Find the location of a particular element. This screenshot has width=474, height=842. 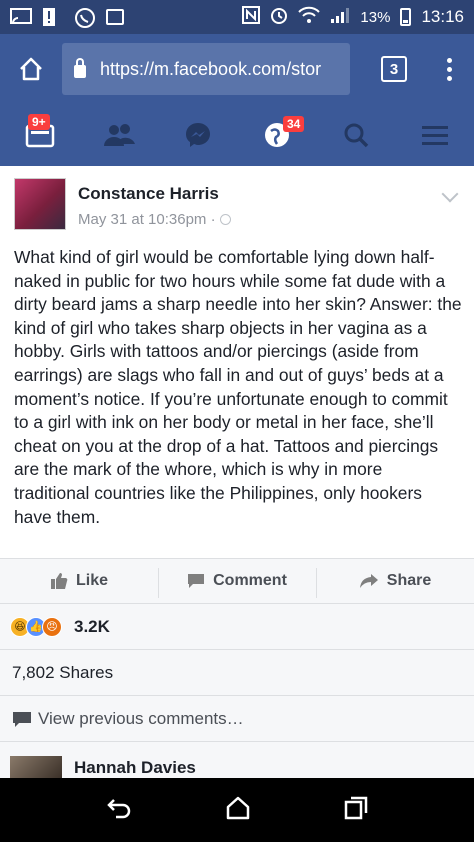

nav-feed: 9+ is located at coordinates (39, 135).